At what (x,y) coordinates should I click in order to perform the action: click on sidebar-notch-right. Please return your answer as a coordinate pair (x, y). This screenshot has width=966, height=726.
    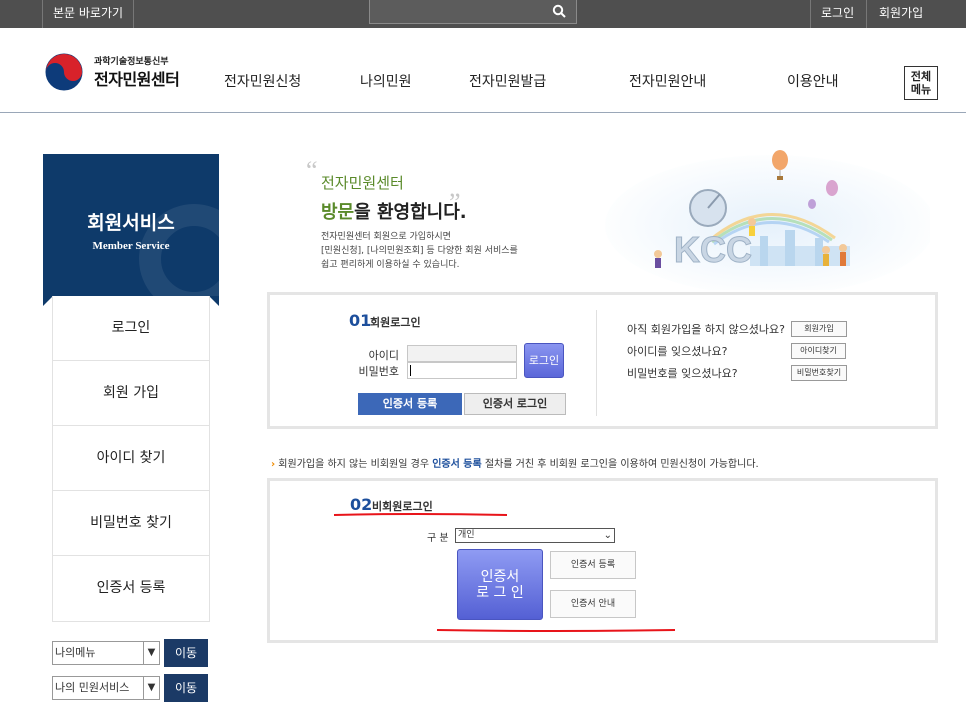
    Looking at the image, I should click on (214, 301).